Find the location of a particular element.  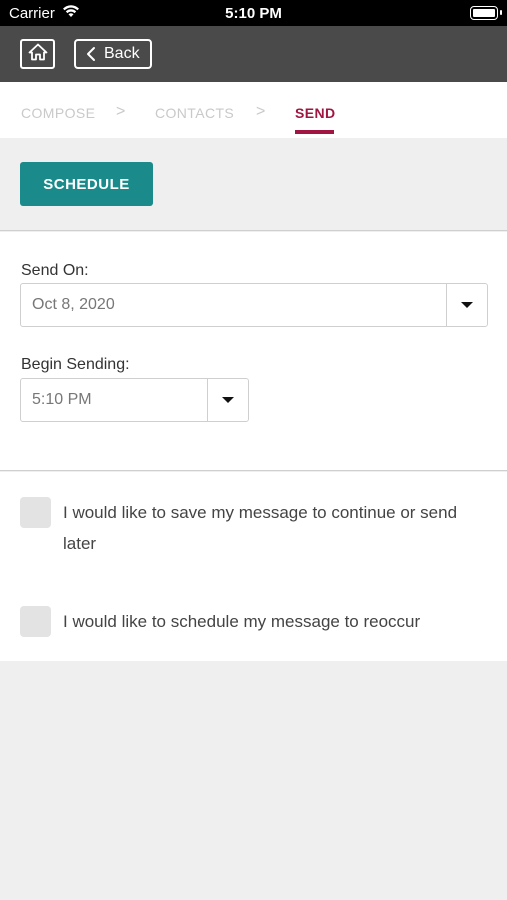

active-step-indicator is located at coordinates (314, 132).